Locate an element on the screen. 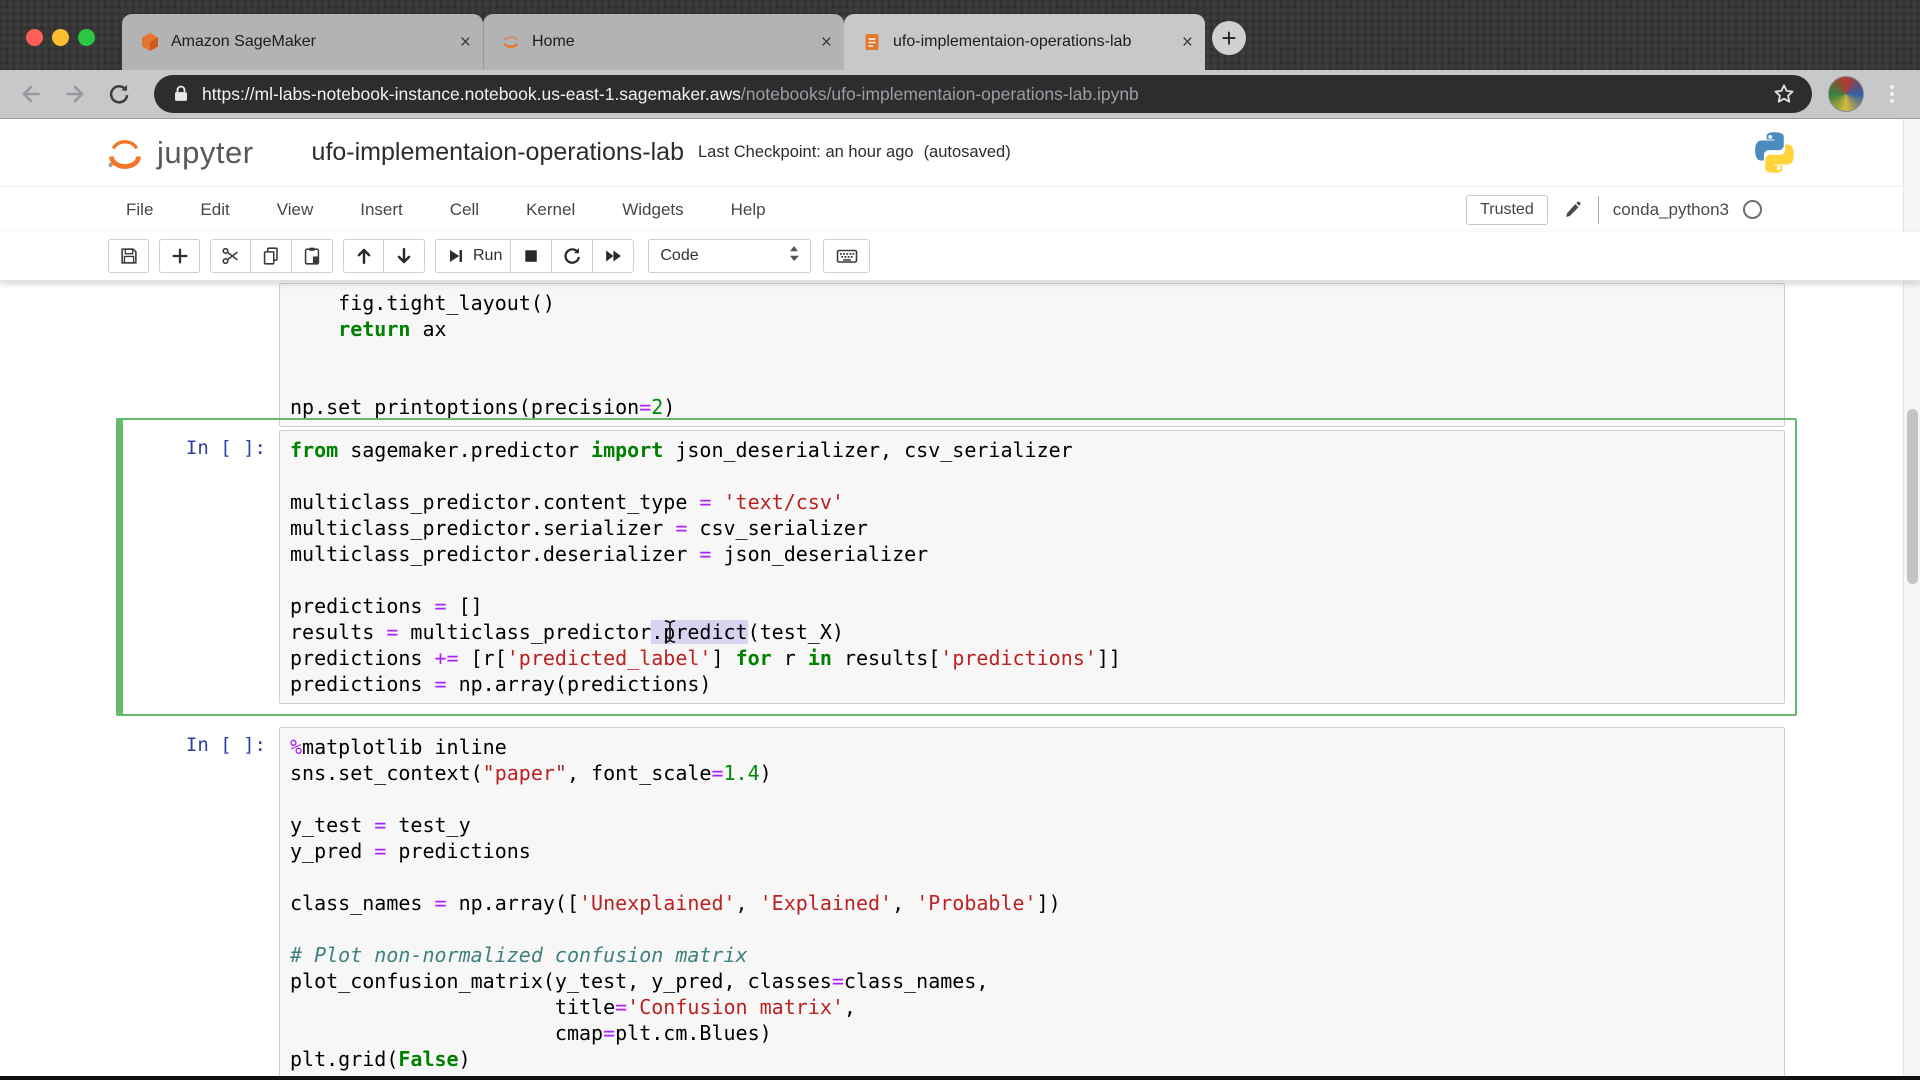  toolbar-button-group: Run is located at coordinates (535, 256).